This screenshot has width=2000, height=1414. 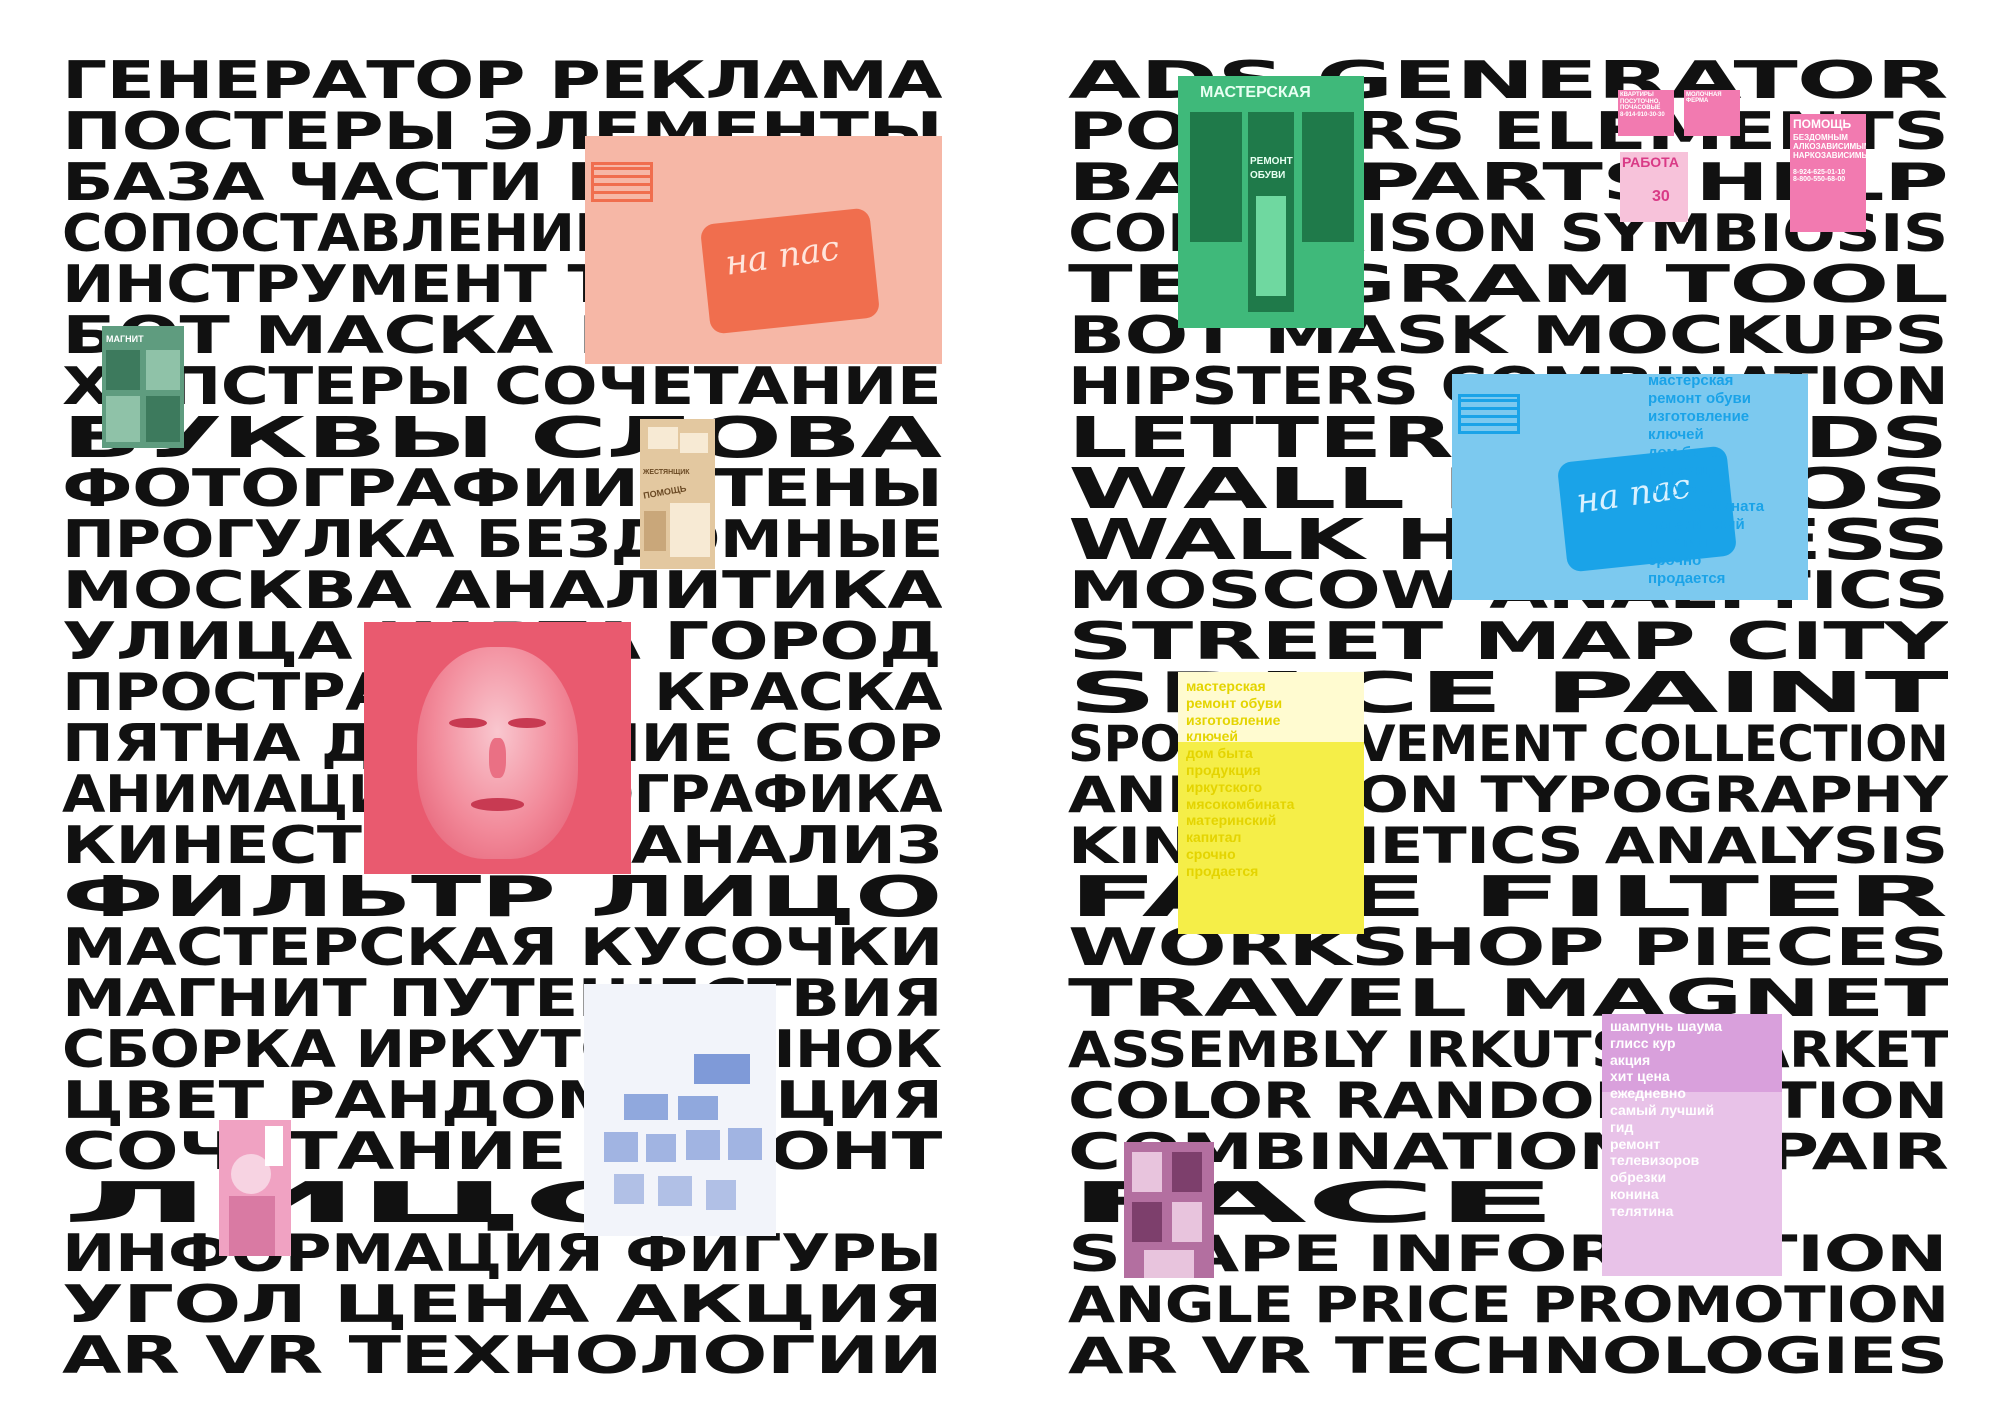 I want to click on poster-line: СБОРКА ИРКУТСК РЫНОК, so click(x=502, y=1050).